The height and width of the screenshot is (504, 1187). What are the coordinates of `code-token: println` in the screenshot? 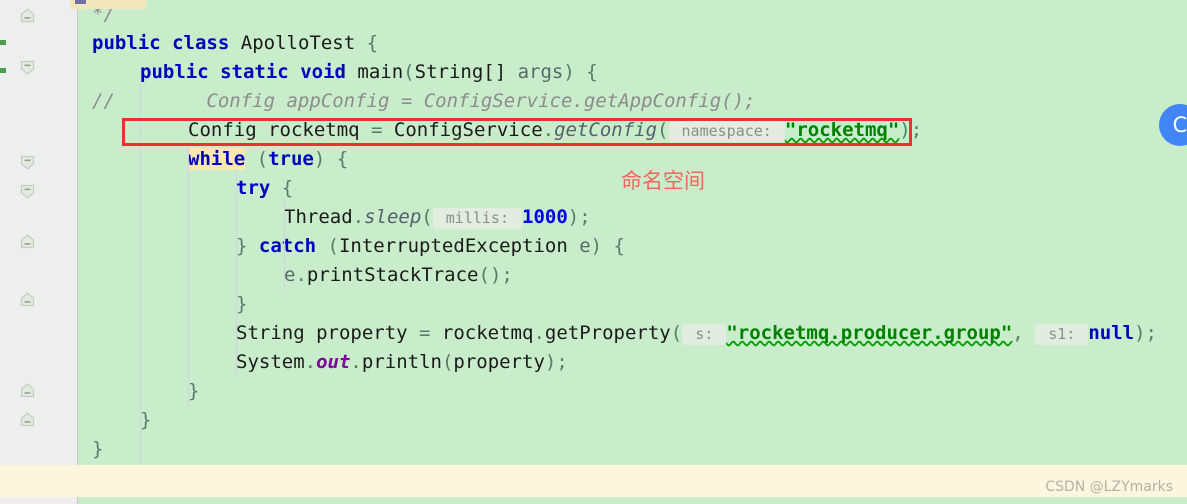 It's located at (401, 362).